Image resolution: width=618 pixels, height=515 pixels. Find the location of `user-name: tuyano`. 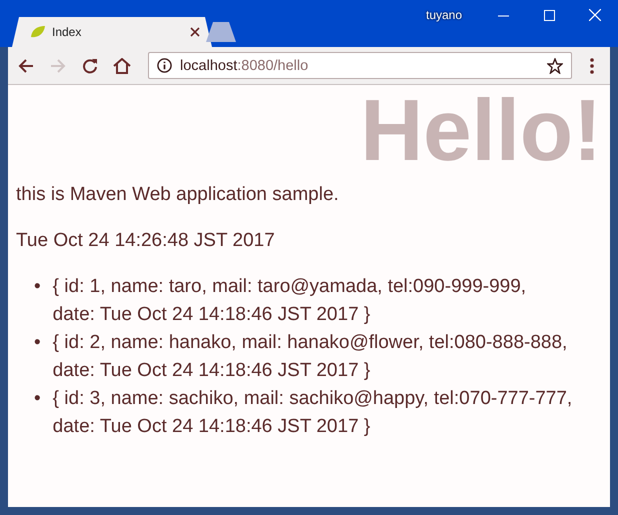

user-name: tuyano is located at coordinates (444, 15).